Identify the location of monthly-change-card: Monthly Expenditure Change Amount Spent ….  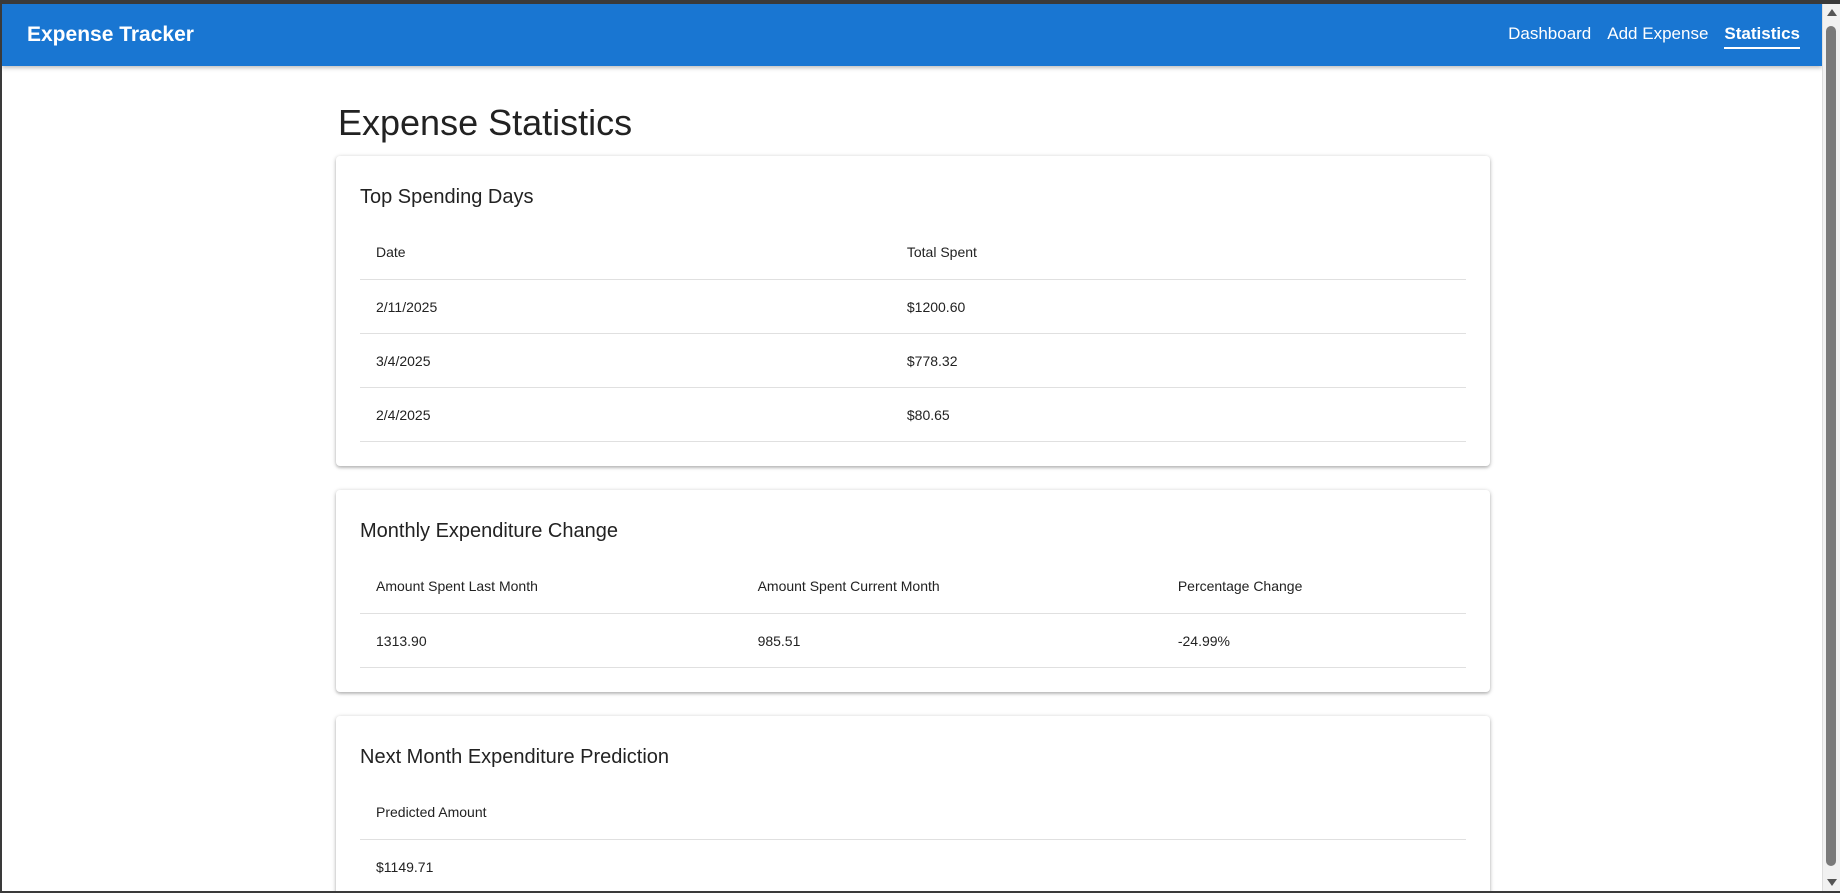
(913, 591).